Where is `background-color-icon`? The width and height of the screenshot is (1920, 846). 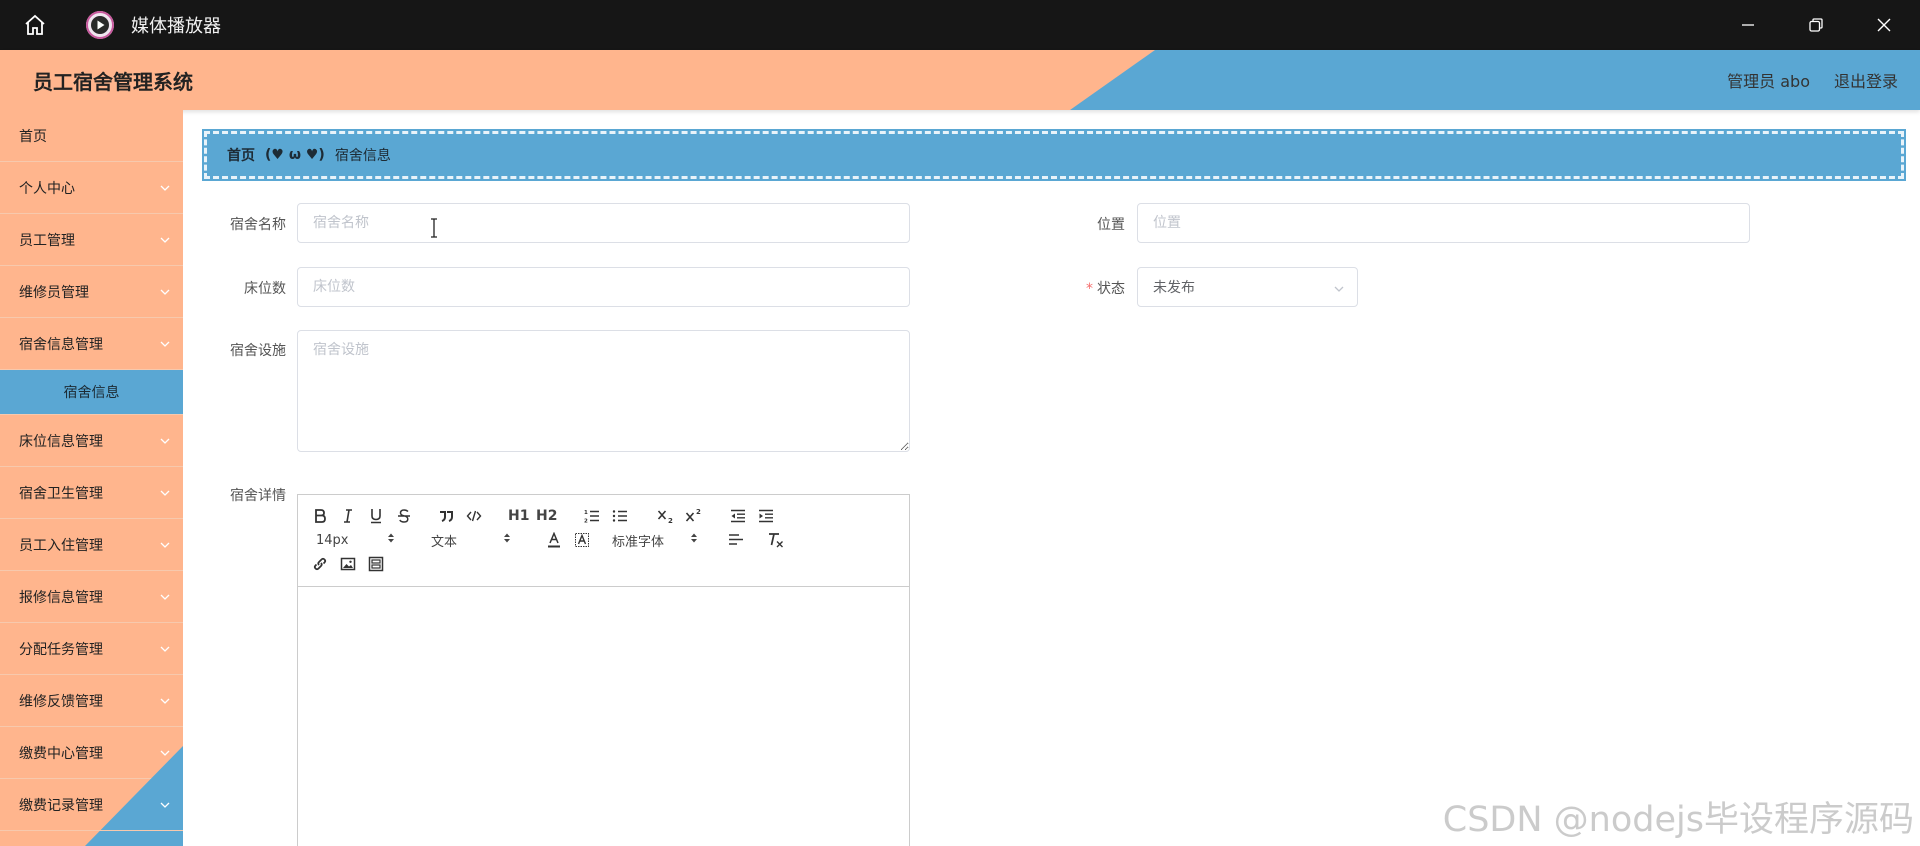
background-color-icon is located at coordinates (582, 540).